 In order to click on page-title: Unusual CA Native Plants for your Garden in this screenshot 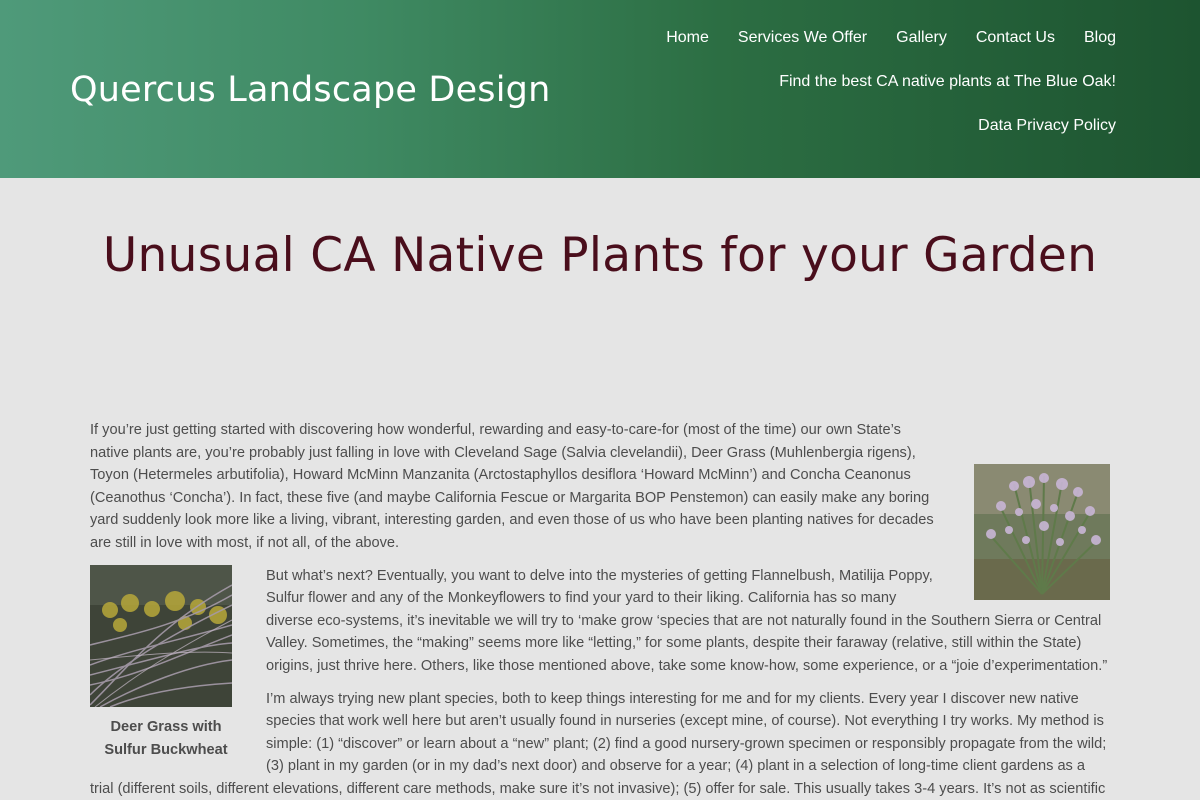, I will do `click(600, 255)`.